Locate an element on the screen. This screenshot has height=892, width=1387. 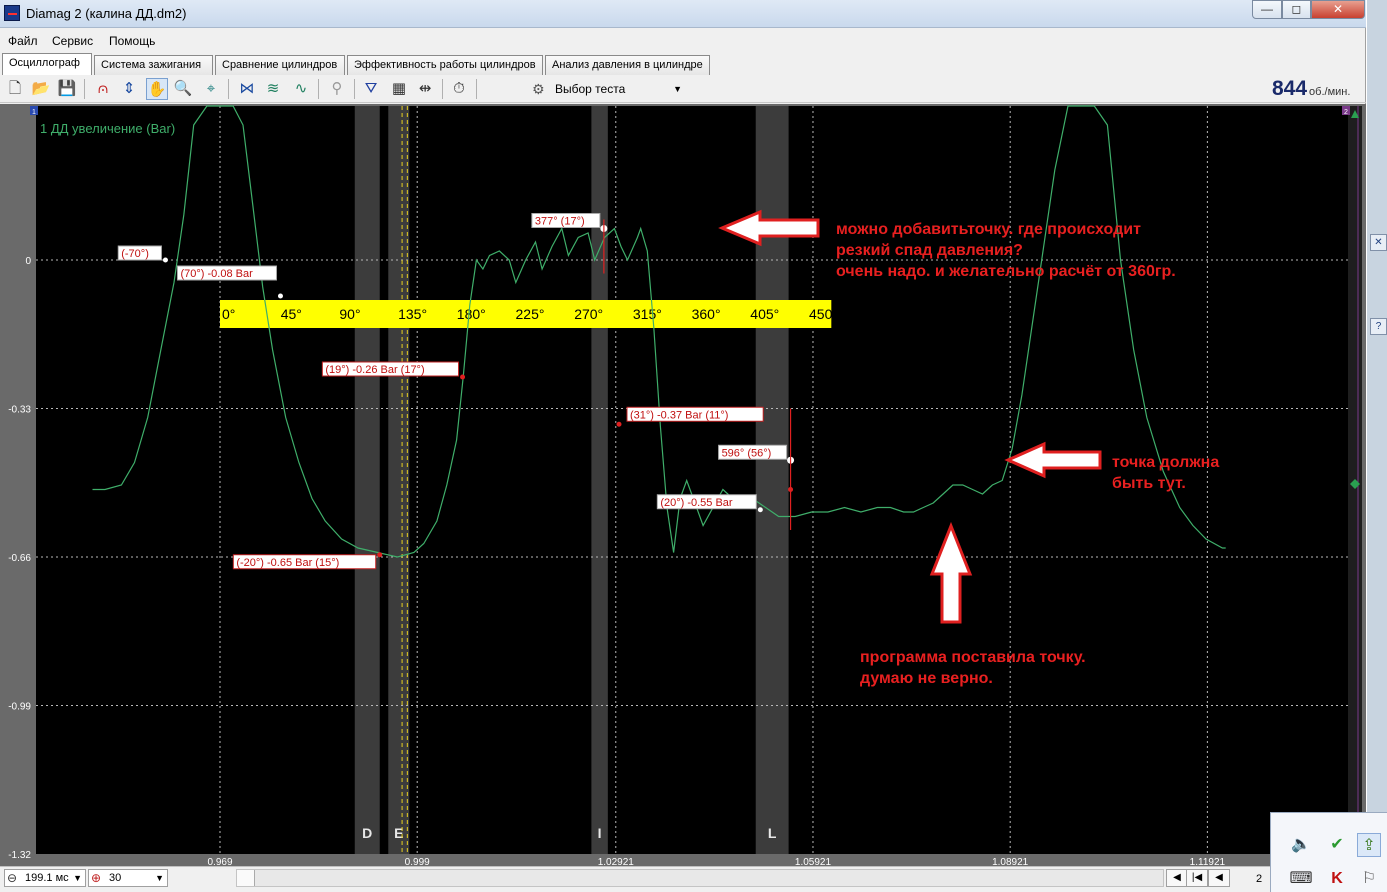
network-icon: ⇪ is located at coordinates (1369, 845).